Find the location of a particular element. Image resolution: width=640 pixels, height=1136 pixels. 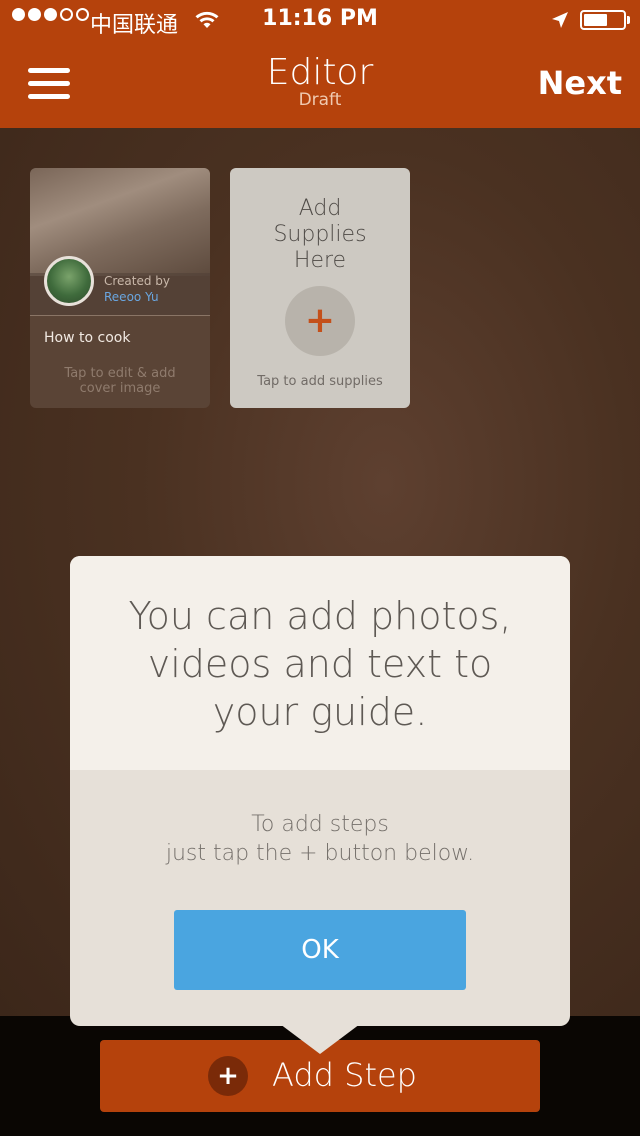

app-header: 中国联通 11:16 PM Editor Draft Next is located at coordinates (320, 64).